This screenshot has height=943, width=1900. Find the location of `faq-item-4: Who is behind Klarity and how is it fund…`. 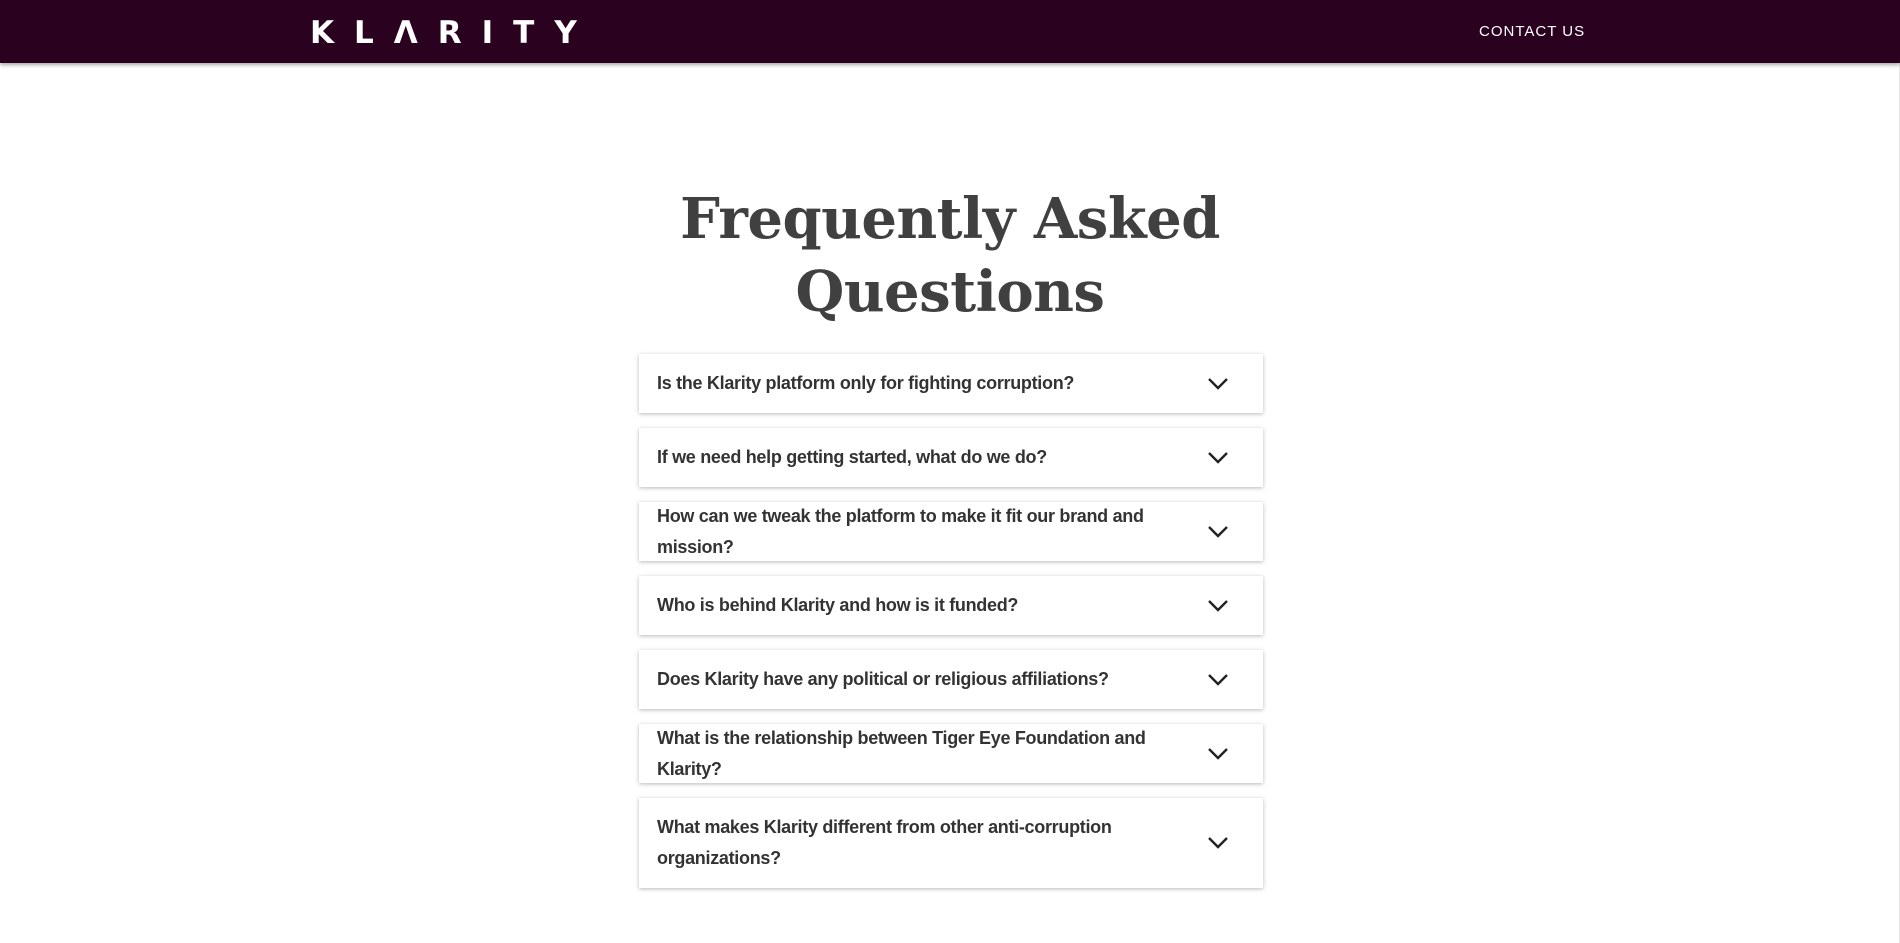

faq-item-4: Who is behind Klarity and how is it fund… is located at coordinates (951, 605).